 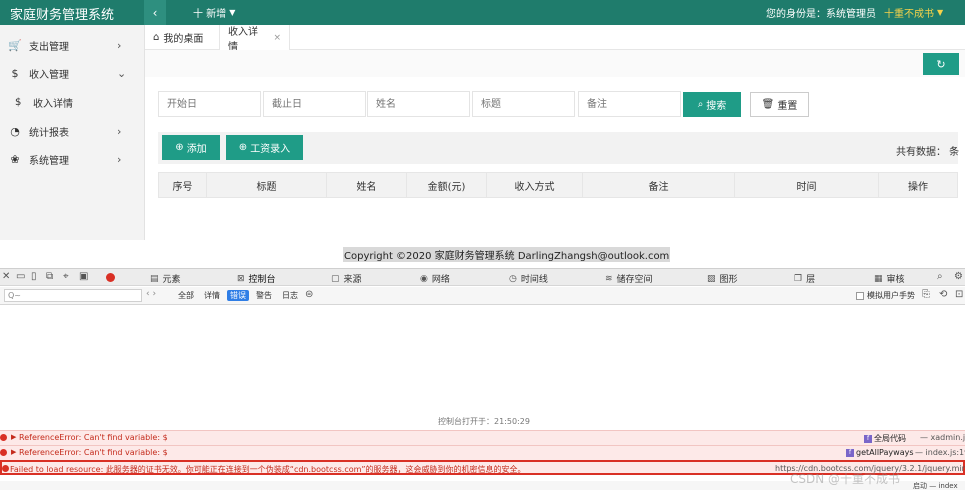 What do you see at coordinates (93, 452) in the screenshot?
I see `error-message: ReferenceError: Can't find variable: $` at bounding box center [93, 452].